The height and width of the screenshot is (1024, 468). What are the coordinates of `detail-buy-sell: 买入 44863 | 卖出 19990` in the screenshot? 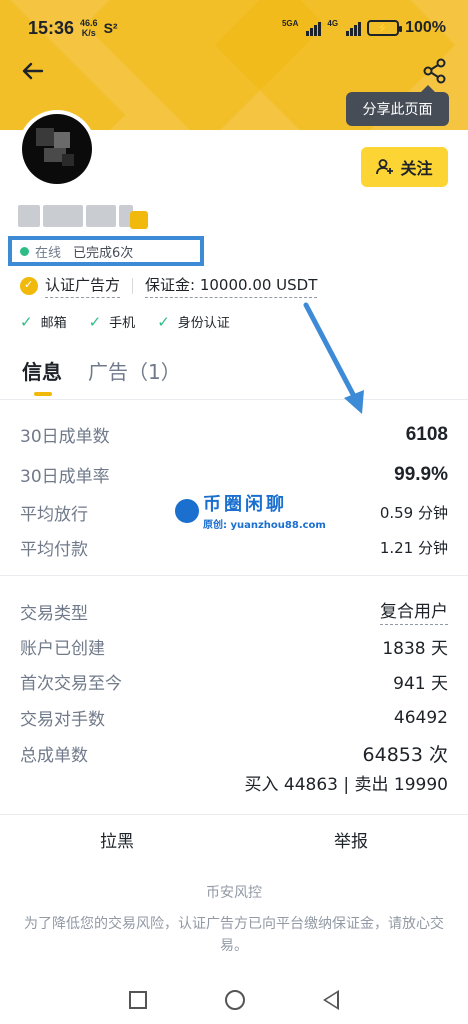 It's located at (234, 782).